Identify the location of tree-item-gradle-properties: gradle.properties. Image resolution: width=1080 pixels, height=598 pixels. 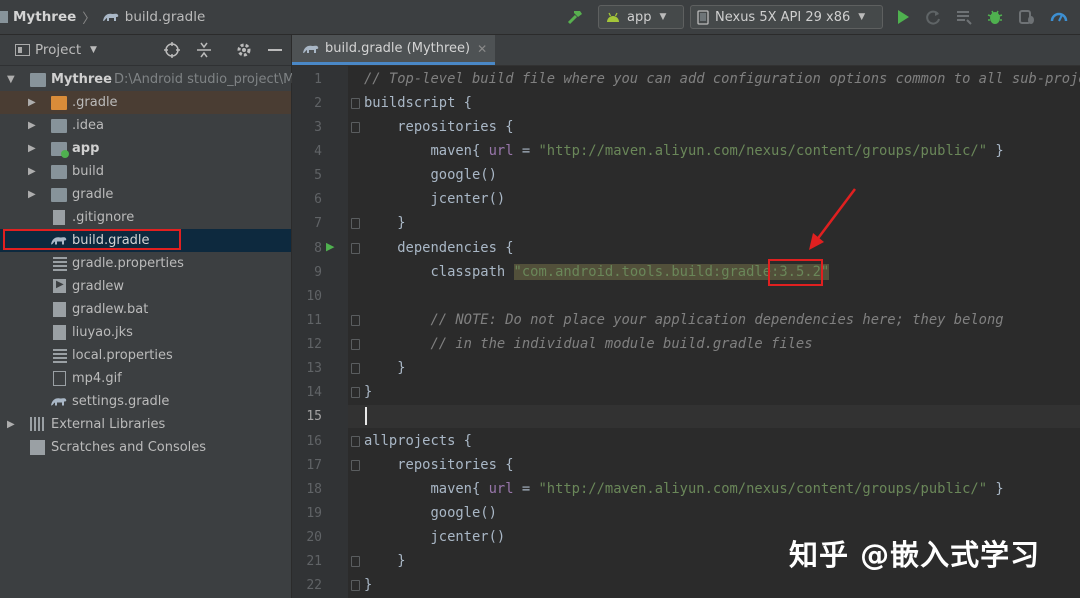
(145, 263).